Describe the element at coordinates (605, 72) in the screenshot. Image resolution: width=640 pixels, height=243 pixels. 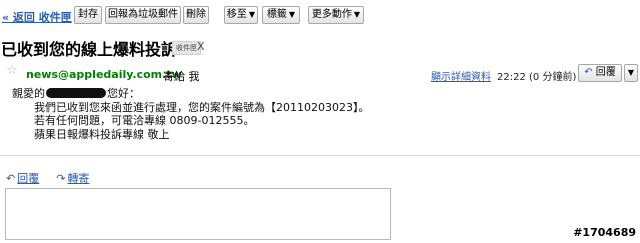
I see `reply-button-label: 回覆` at that location.